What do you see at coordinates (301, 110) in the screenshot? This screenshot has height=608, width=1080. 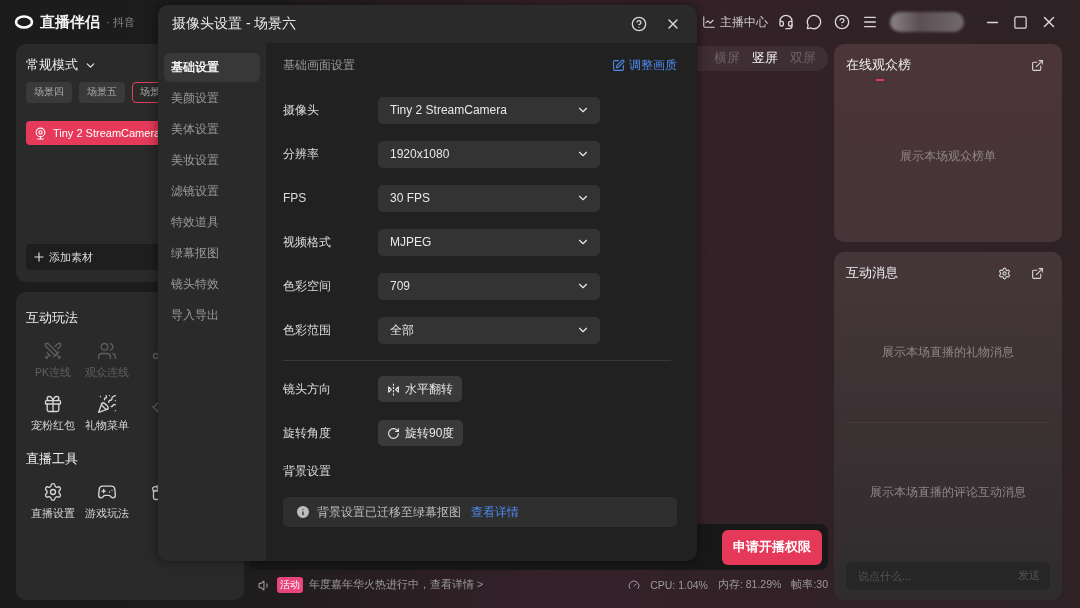 I see `field-label: 摄像头` at bounding box center [301, 110].